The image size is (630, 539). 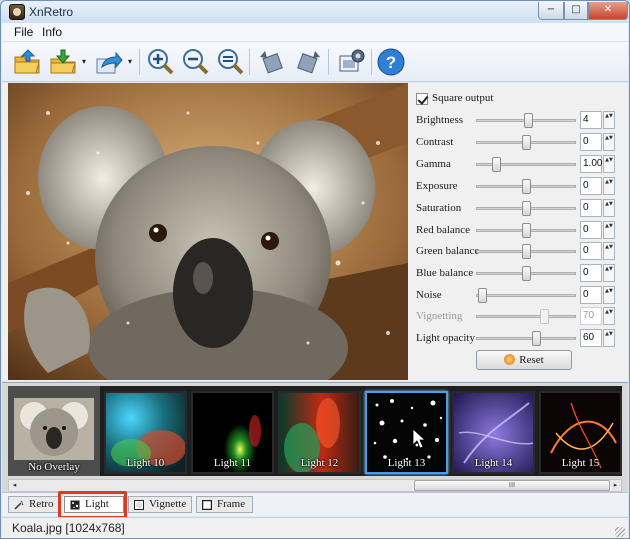 I want to click on resize-grip-icon, so click(x=620, y=532).